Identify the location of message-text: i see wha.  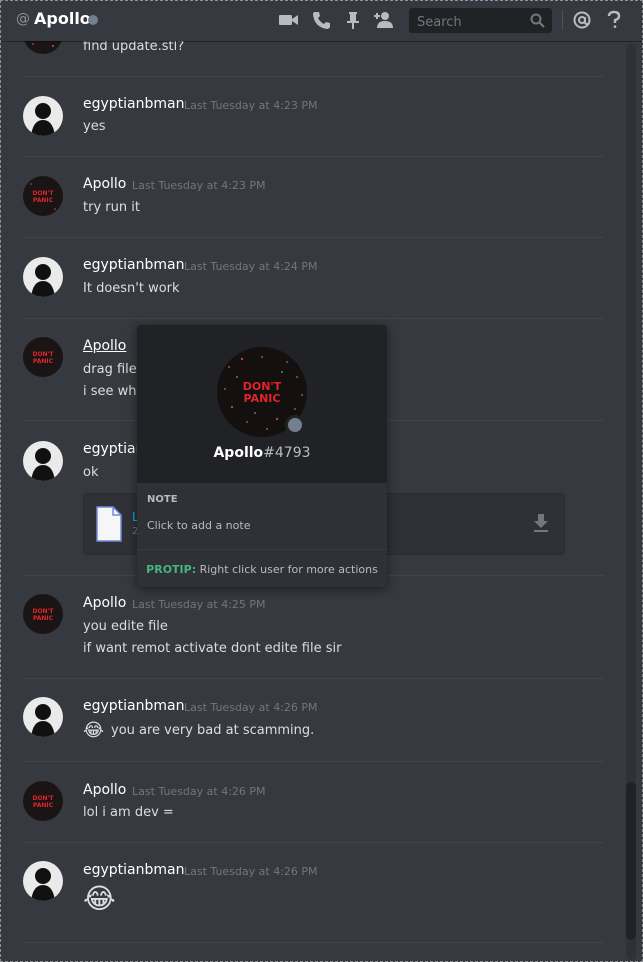
(114, 391).